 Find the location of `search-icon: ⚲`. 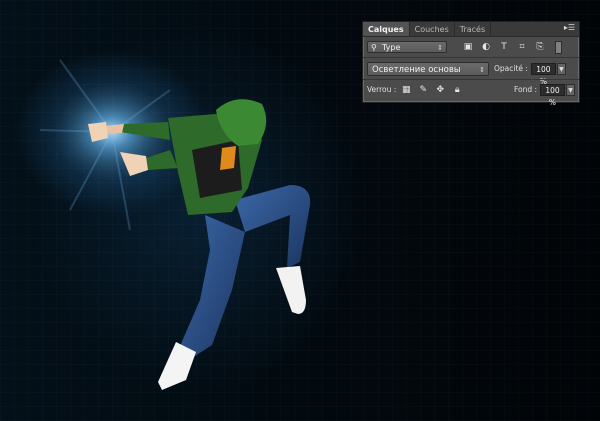

search-icon: ⚲ is located at coordinates (374, 47).